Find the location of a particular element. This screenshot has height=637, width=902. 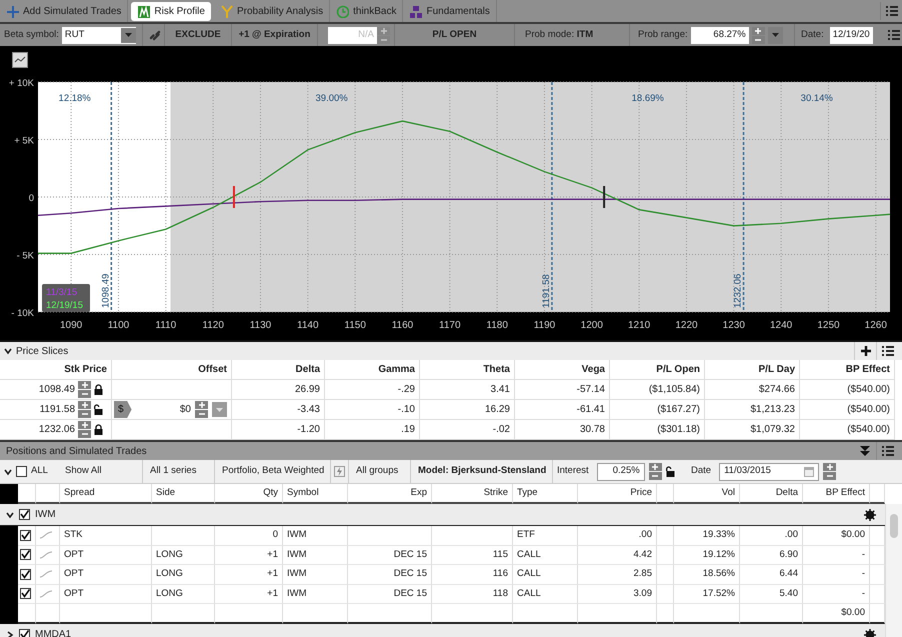

model-dropdown: Model: Bjerksund-Stensland is located at coordinates (482, 471).